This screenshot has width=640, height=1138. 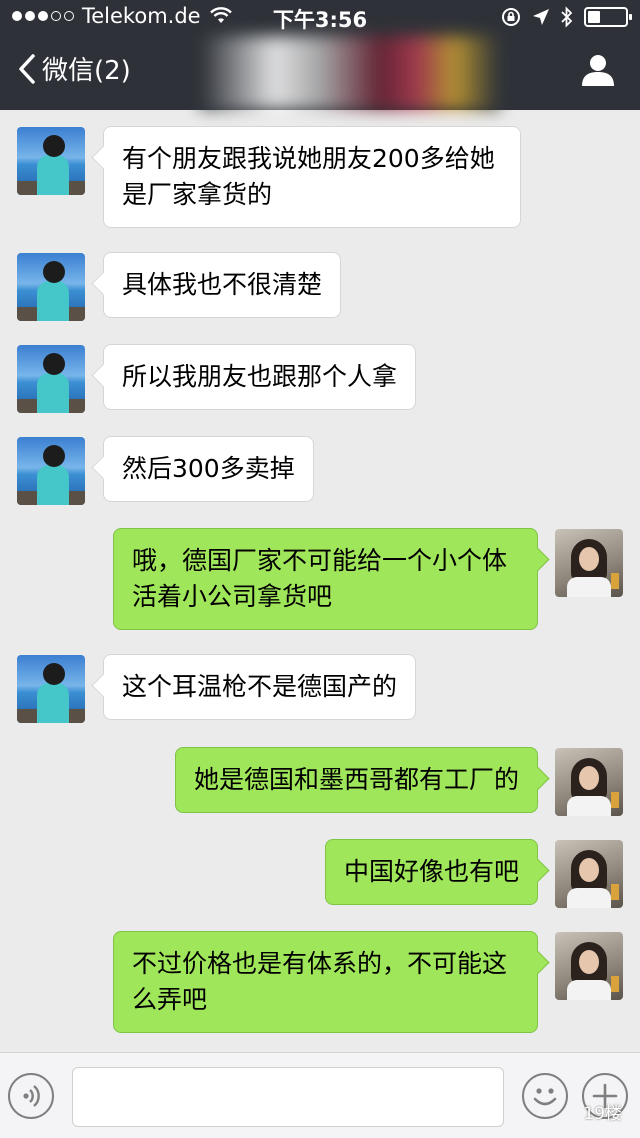 I want to click on contact-profile-icon, so click(x=598, y=70).